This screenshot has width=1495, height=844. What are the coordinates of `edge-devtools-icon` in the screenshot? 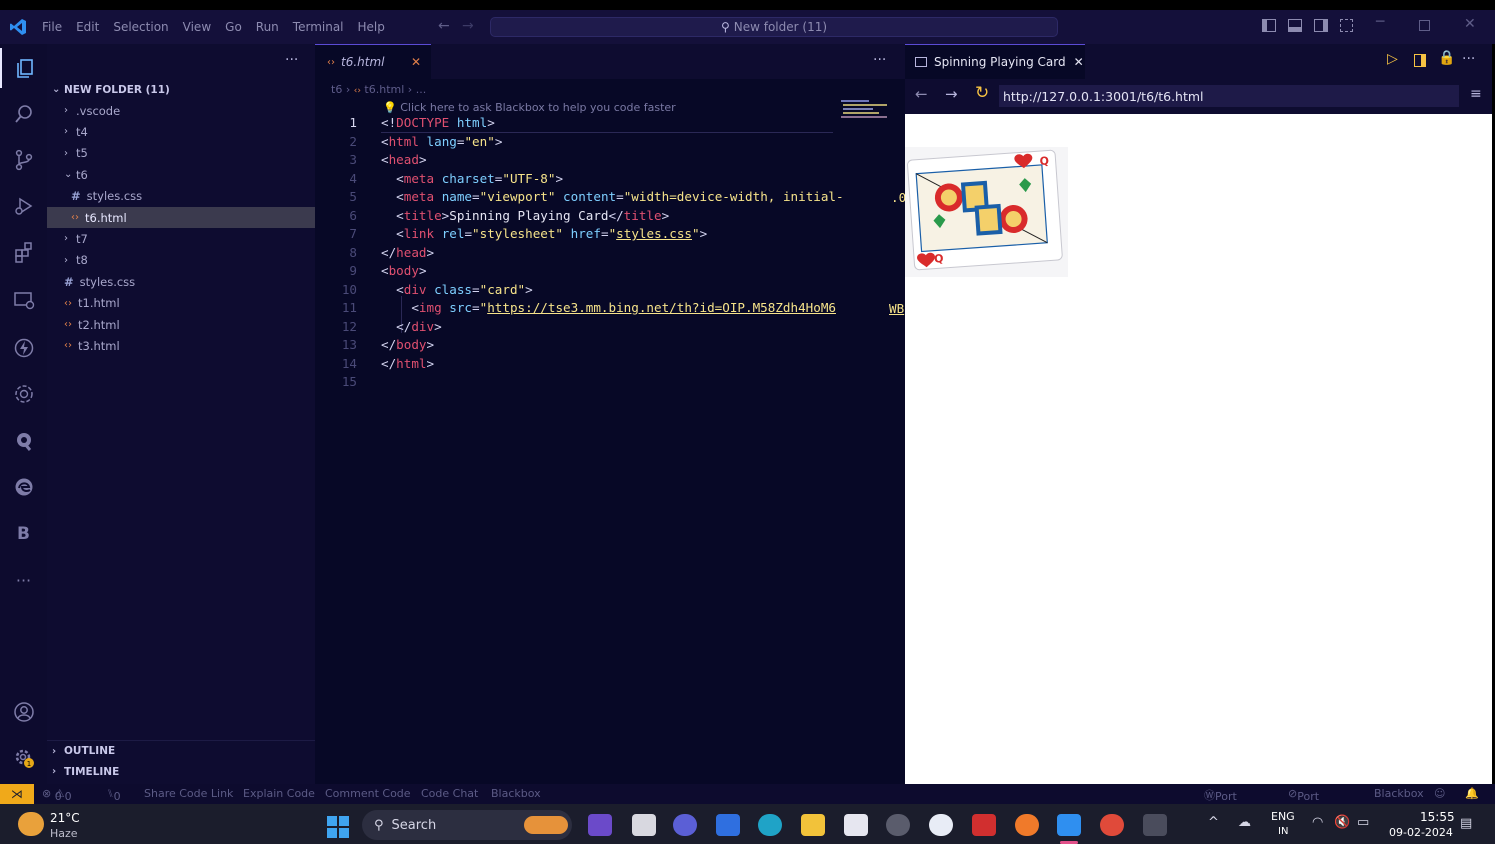 It's located at (23, 487).